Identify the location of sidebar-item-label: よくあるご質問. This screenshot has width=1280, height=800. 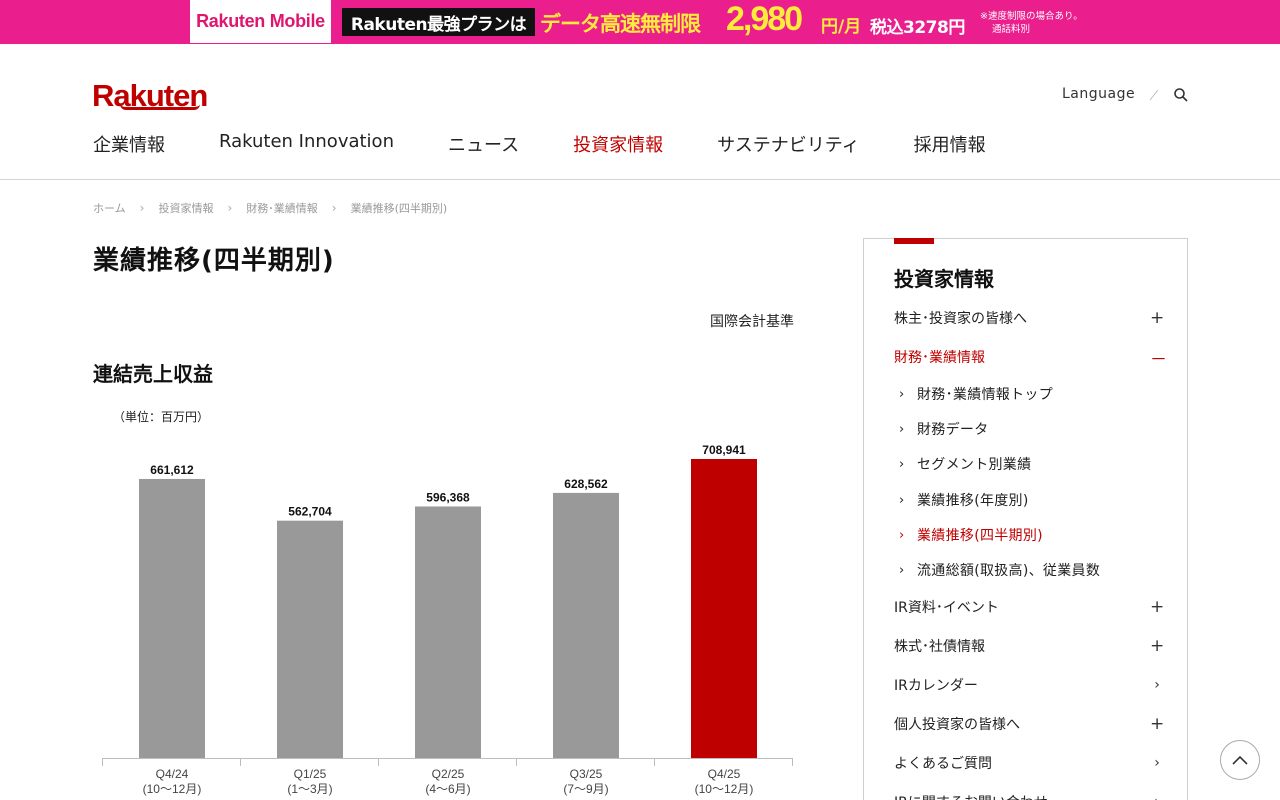
(943, 764).